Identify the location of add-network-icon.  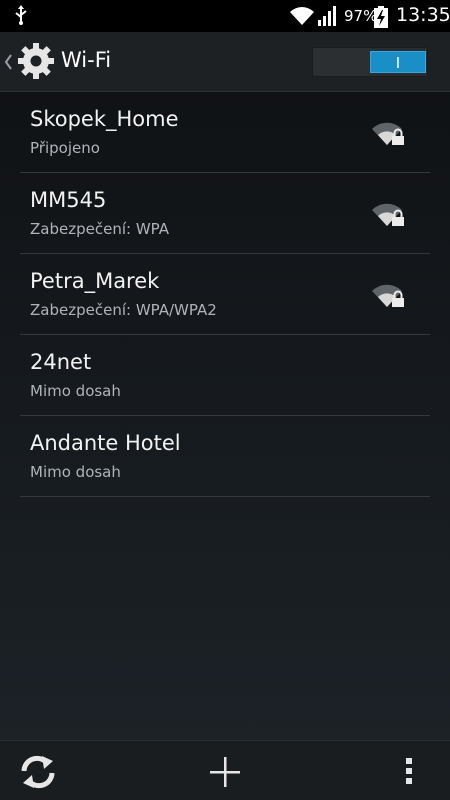
(225, 774).